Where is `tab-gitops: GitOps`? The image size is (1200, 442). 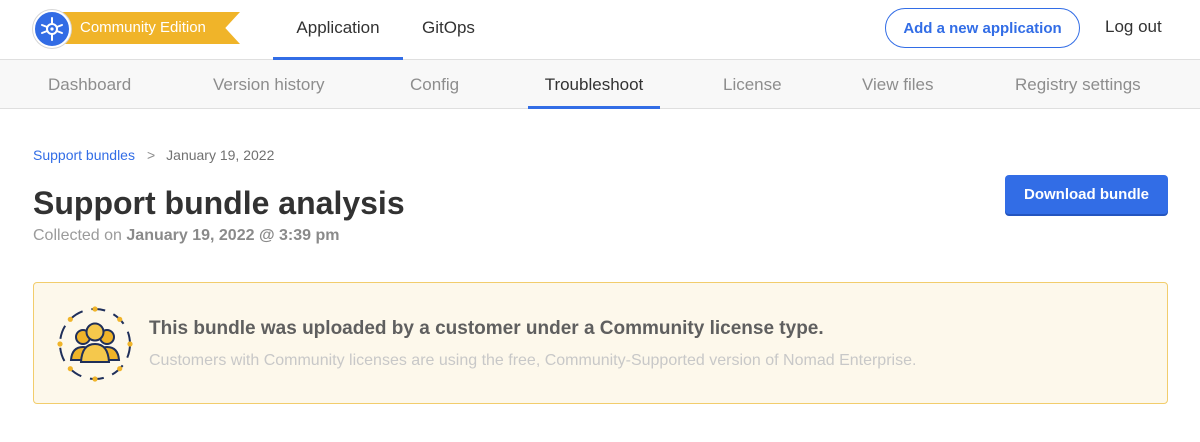
tab-gitops: GitOps is located at coordinates (448, 30).